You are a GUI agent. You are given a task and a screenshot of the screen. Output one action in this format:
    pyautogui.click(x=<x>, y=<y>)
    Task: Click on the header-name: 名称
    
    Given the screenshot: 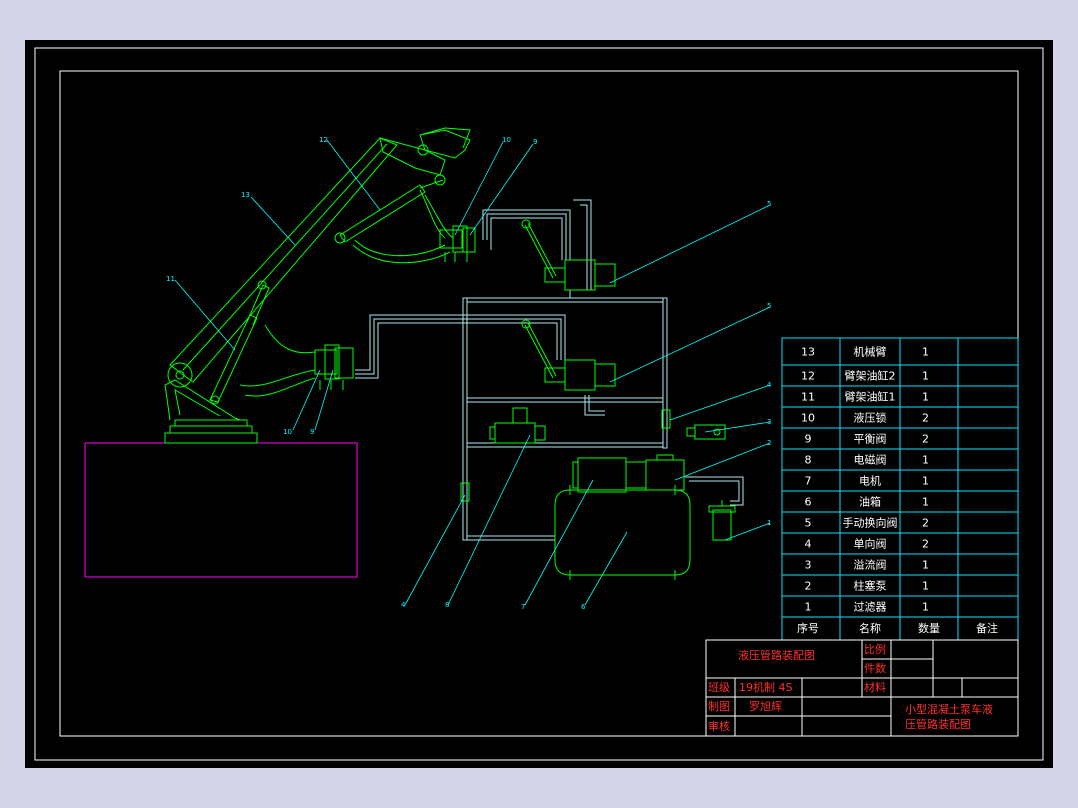 What is the action you would take?
    pyautogui.click(x=870, y=628)
    